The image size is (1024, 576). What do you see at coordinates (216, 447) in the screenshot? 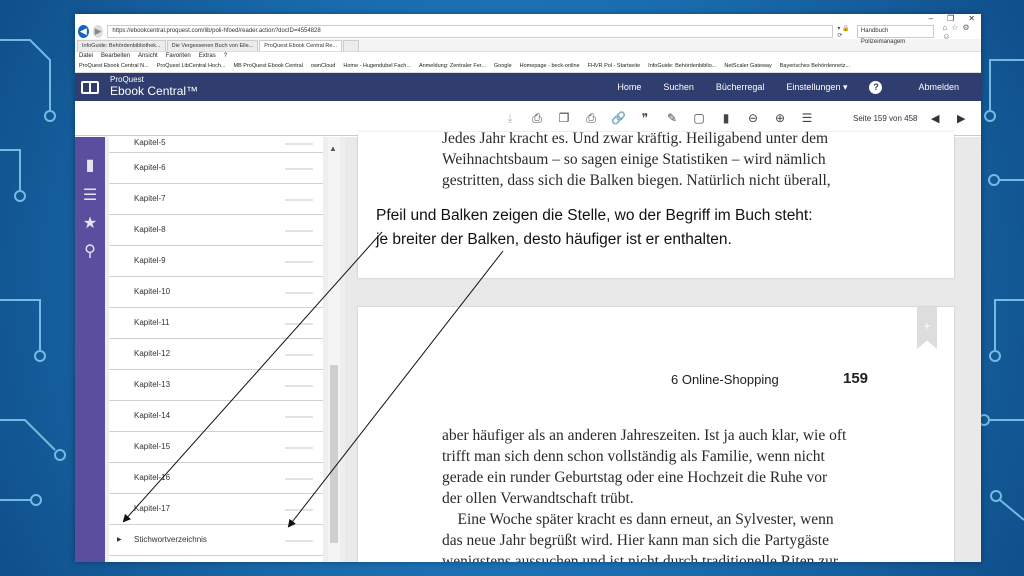
I see `toc-item: Kapitel-15` at bounding box center [216, 447].